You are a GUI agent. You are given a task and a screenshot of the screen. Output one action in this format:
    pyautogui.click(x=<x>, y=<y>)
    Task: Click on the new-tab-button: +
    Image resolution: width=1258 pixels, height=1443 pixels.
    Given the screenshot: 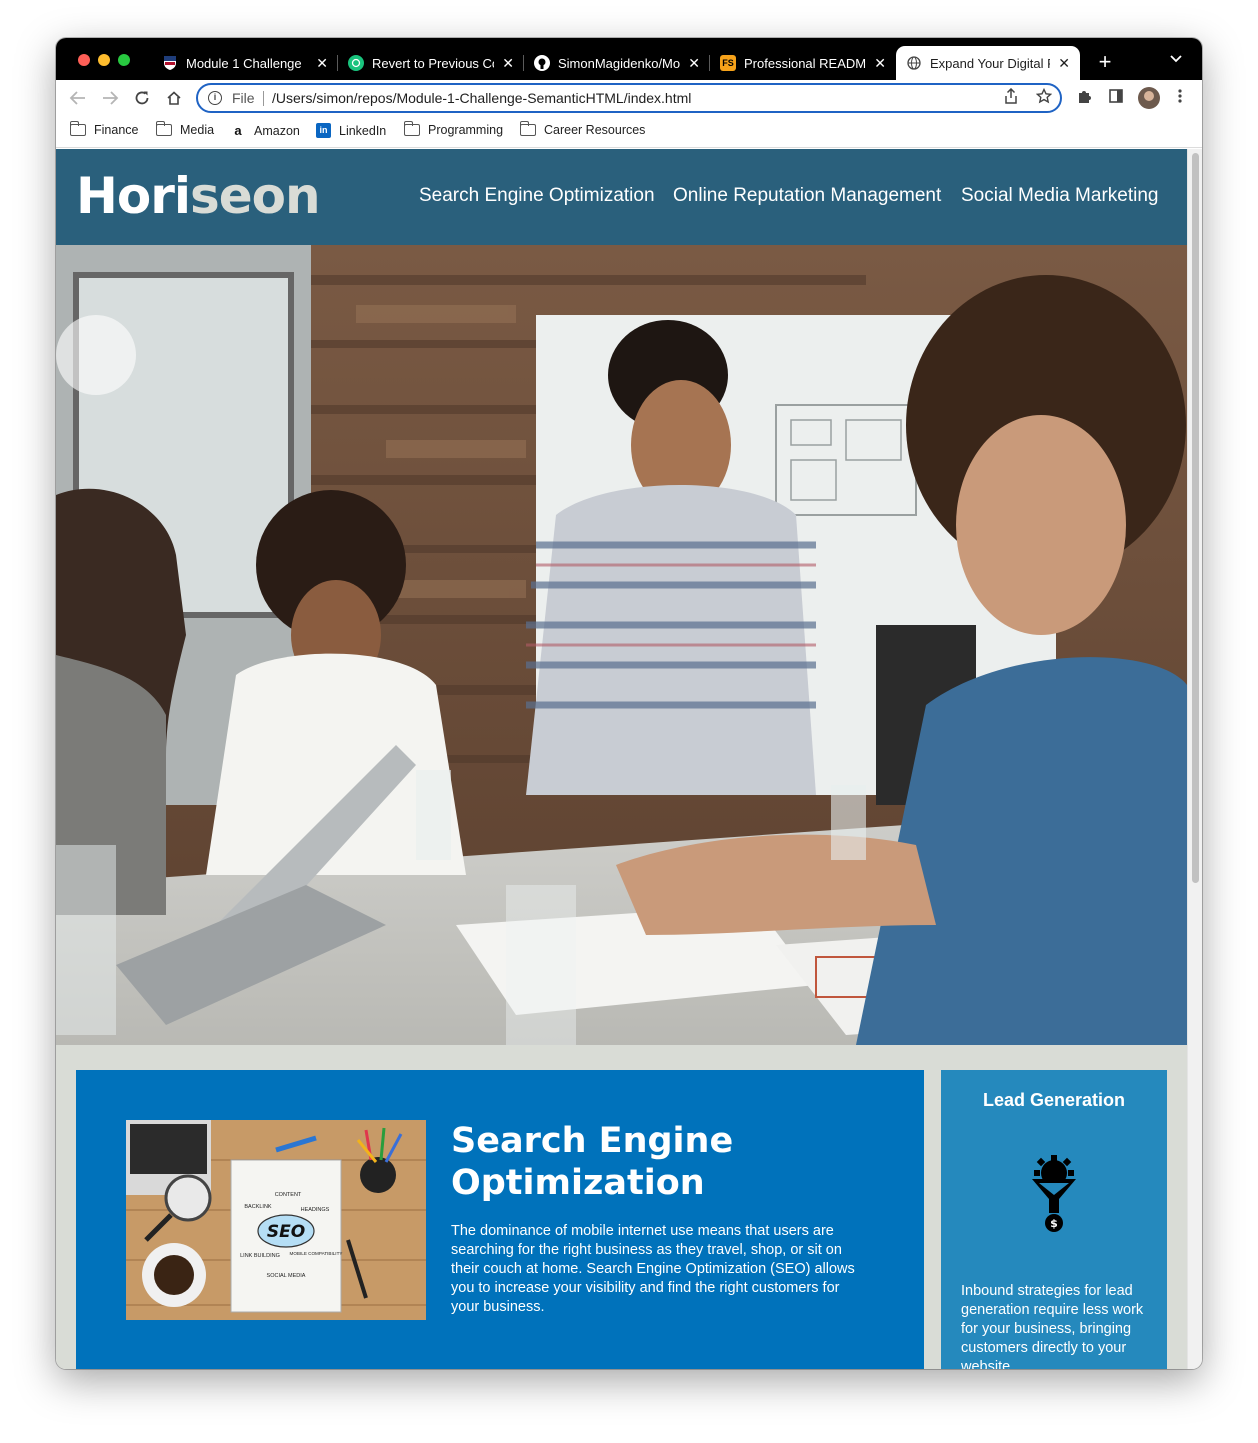 What is the action you would take?
    pyautogui.click(x=1105, y=62)
    